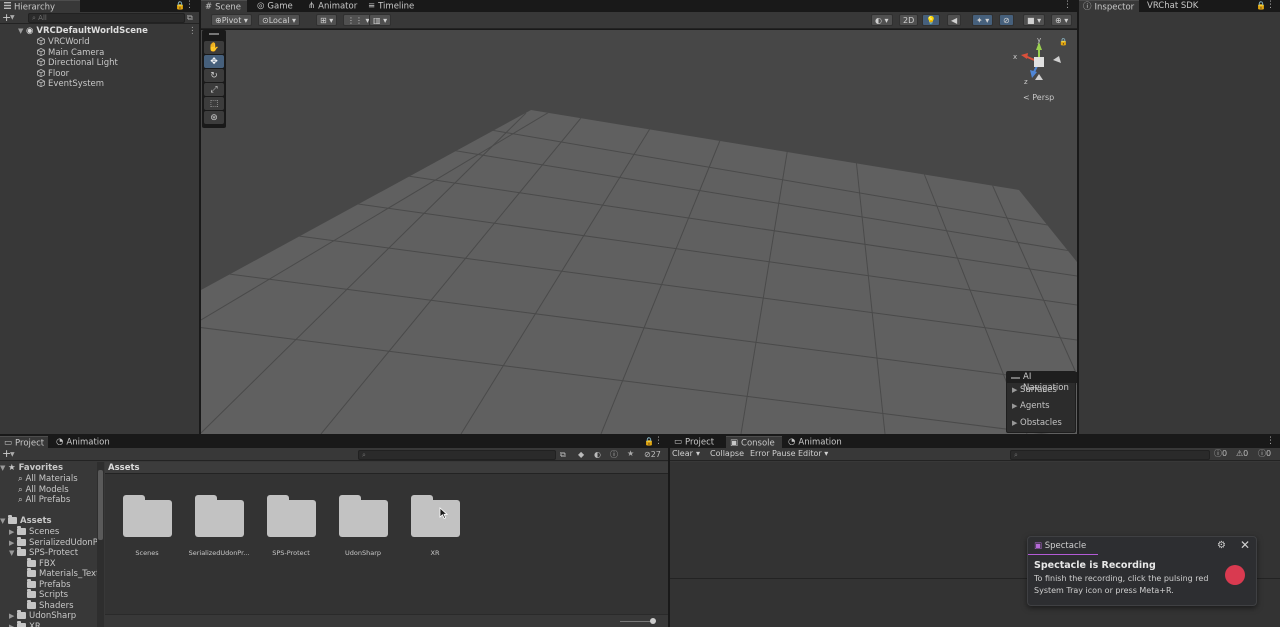 This screenshot has width=1280, height=627. I want to click on ai-navigation-header: AI Navigation, so click(1042, 382).